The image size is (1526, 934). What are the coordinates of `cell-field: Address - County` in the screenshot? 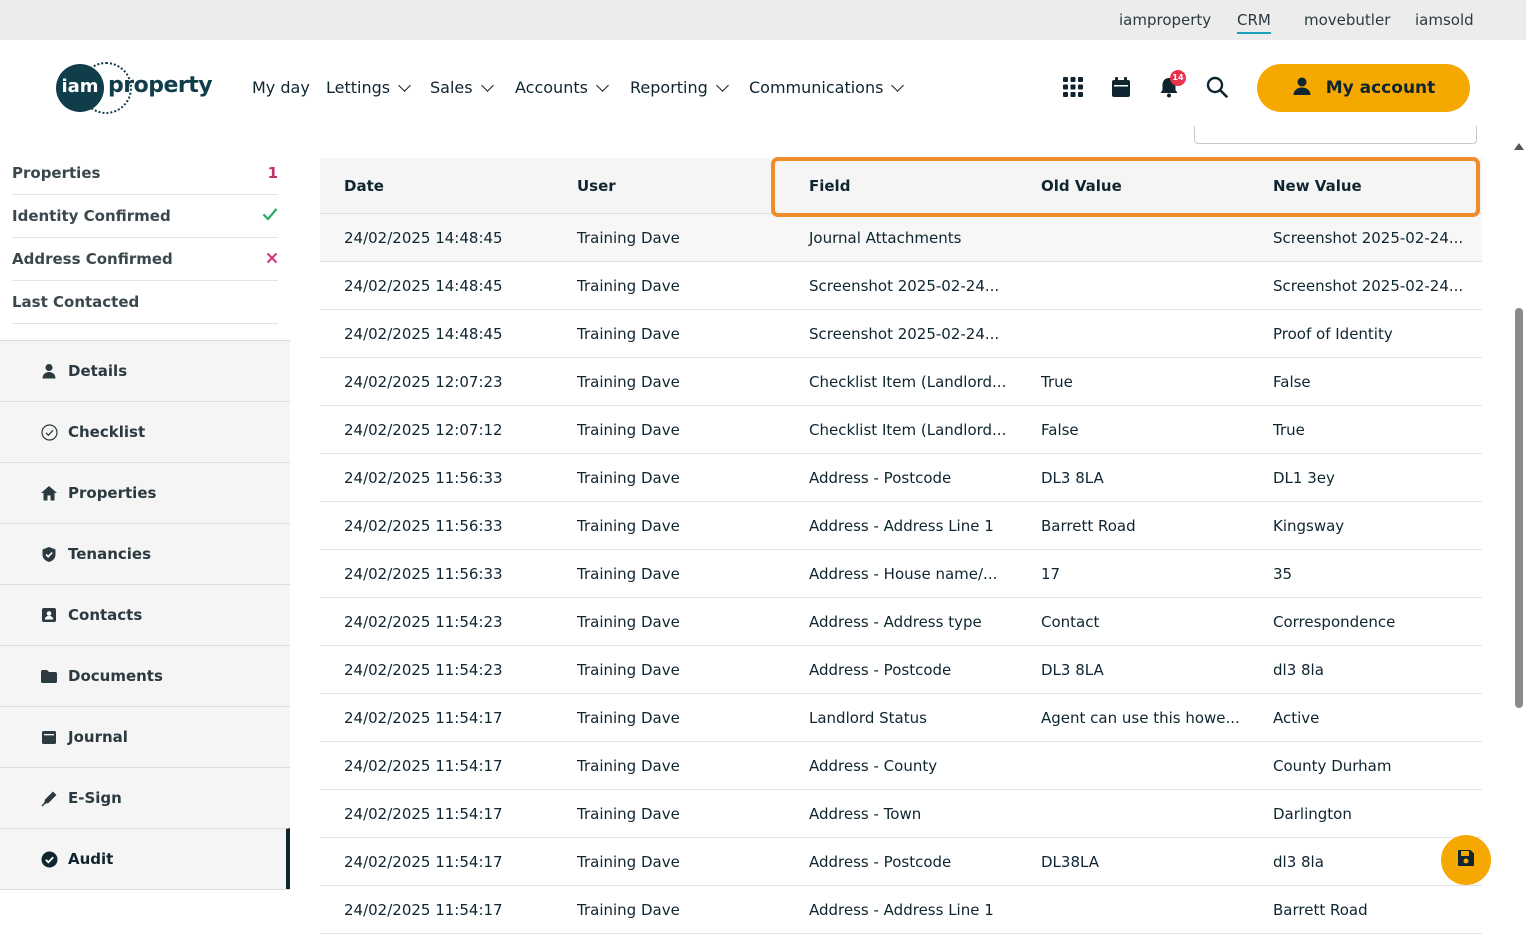 It's located at (873, 766).